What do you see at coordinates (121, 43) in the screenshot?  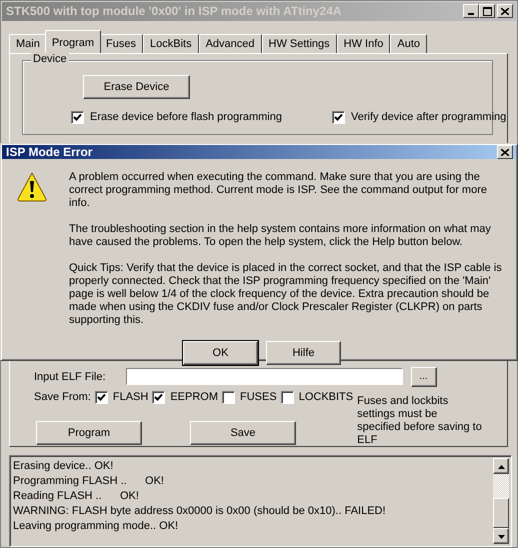 I see `tab: Fuses` at bounding box center [121, 43].